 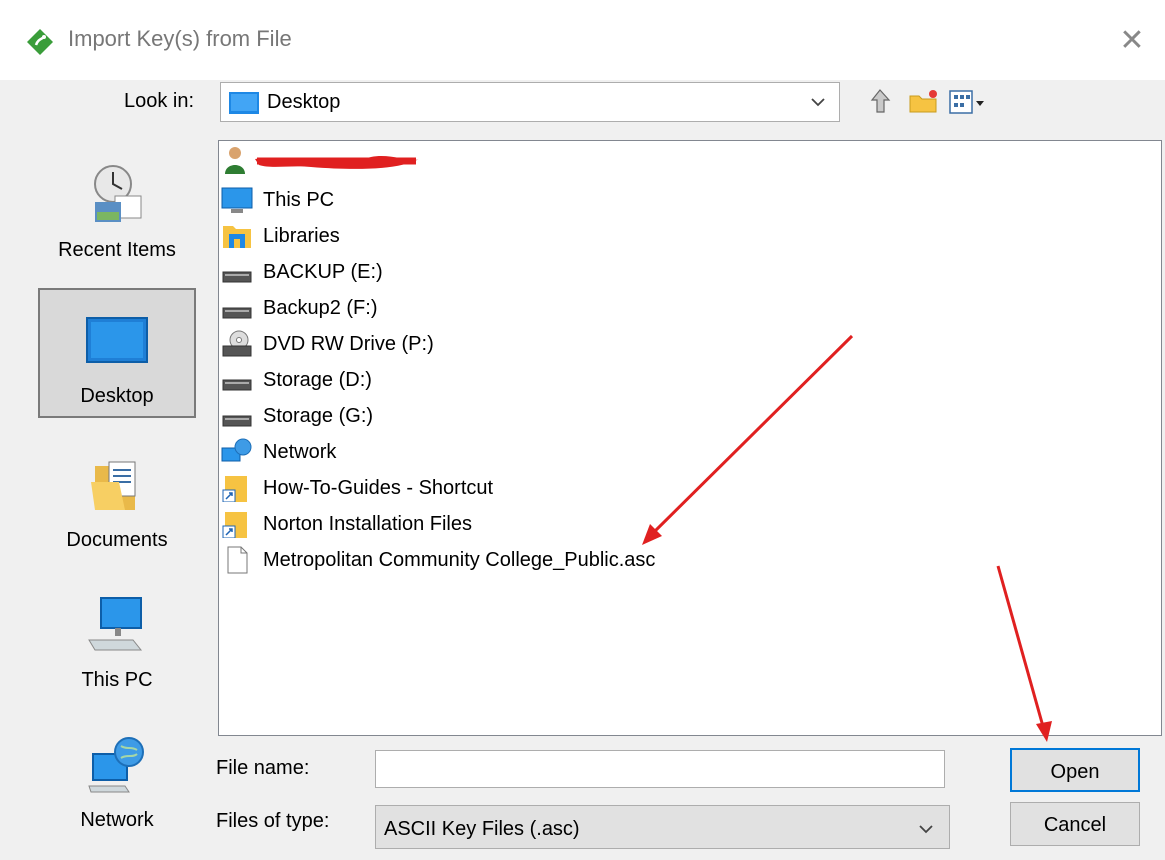 What do you see at coordinates (371, 452) in the screenshot?
I see `list-item: Network` at bounding box center [371, 452].